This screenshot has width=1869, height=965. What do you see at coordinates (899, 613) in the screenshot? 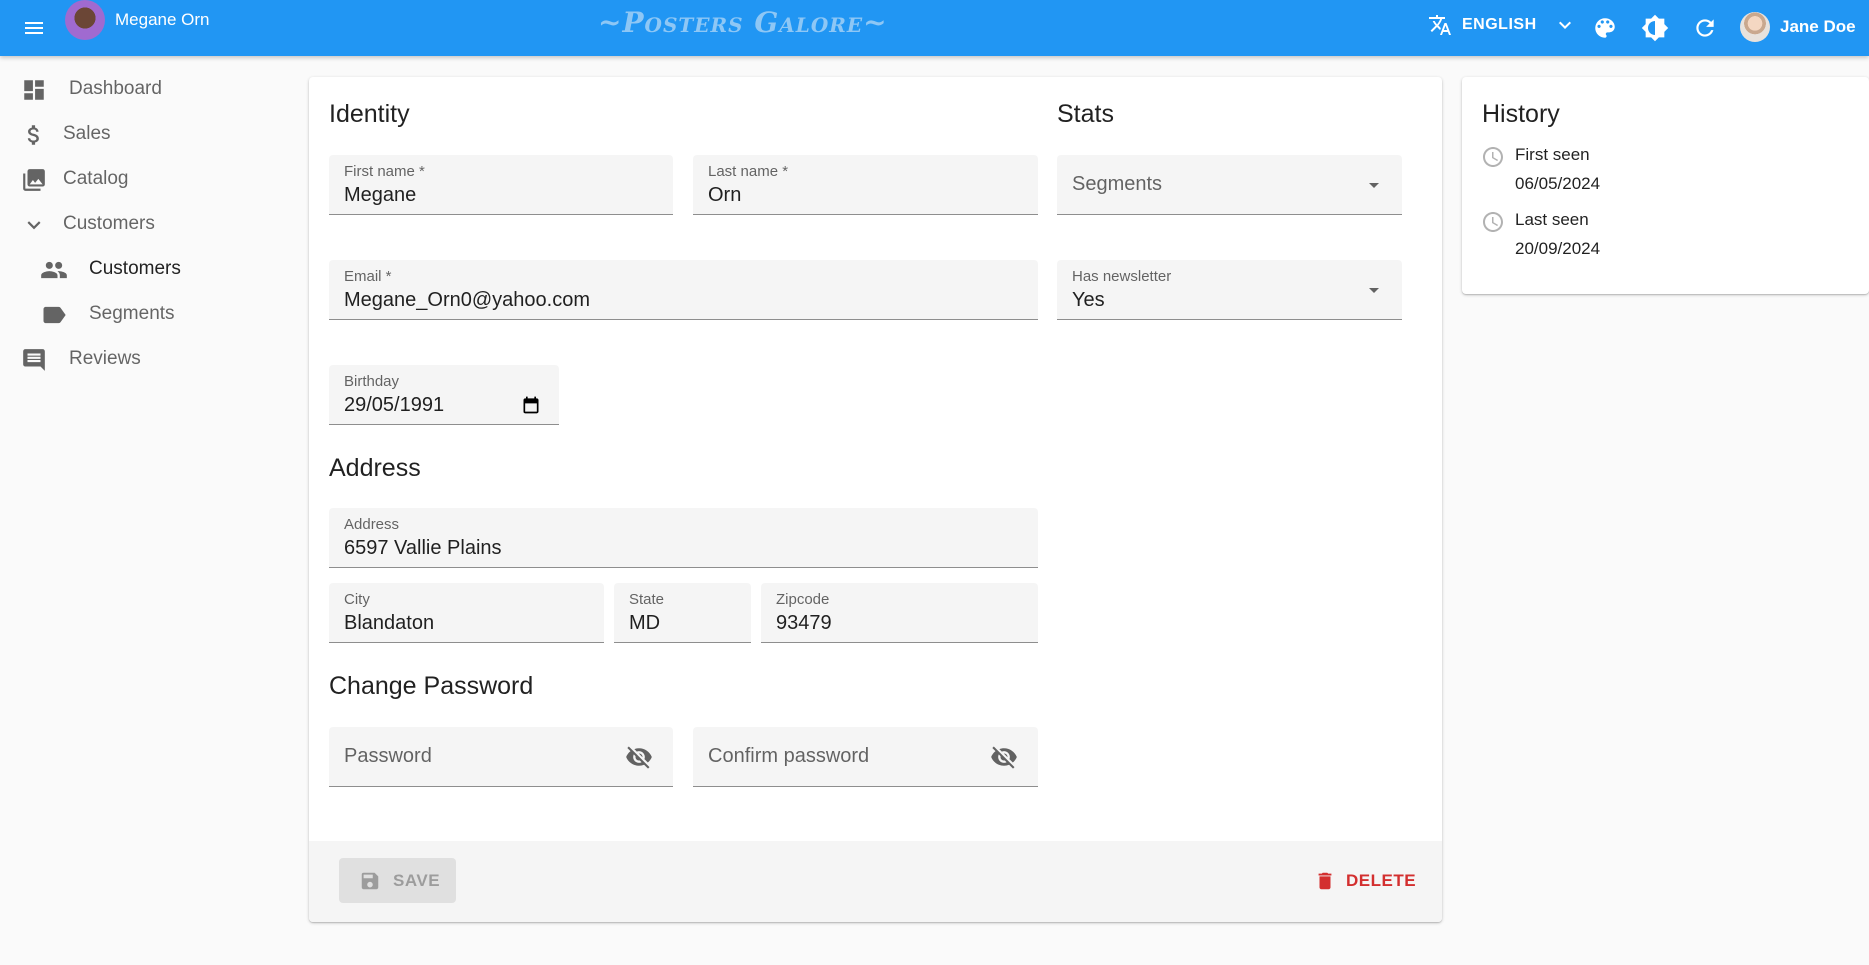
I see `zipcode-field: Zipcode 93479` at bounding box center [899, 613].